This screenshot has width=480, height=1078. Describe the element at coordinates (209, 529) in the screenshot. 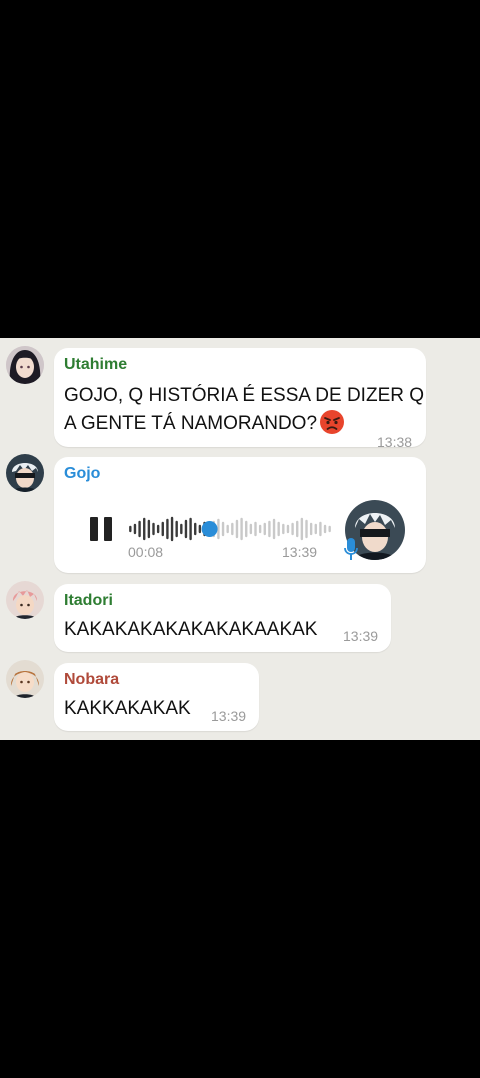

I see `playback-position-knob` at that location.